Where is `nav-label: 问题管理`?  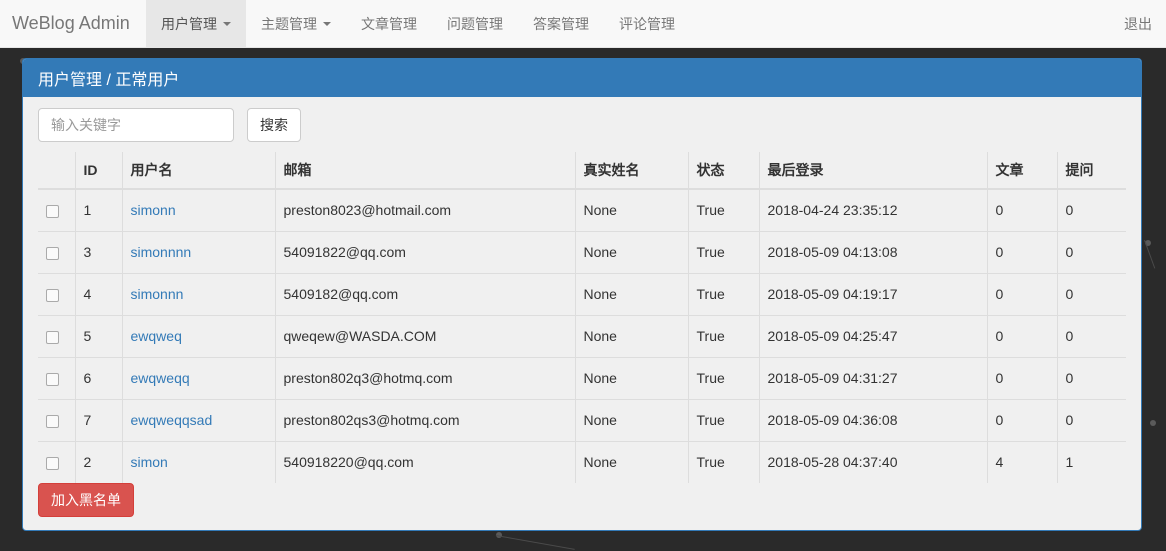 nav-label: 问题管理 is located at coordinates (475, 23).